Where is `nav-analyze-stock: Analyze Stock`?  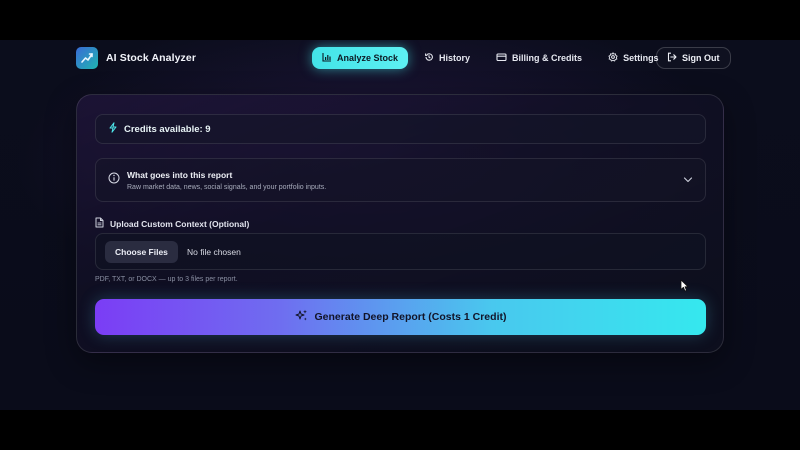
nav-analyze-stock: Analyze Stock is located at coordinates (360, 58).